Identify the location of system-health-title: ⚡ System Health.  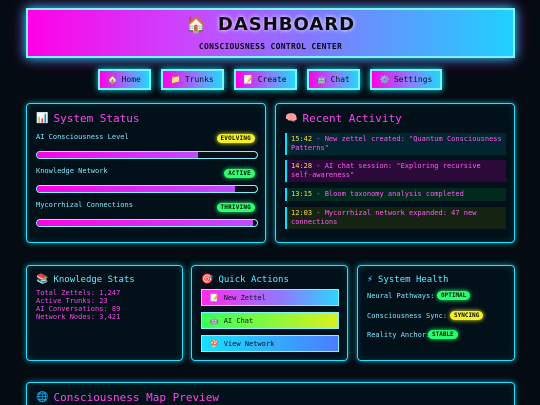
(407, 279).